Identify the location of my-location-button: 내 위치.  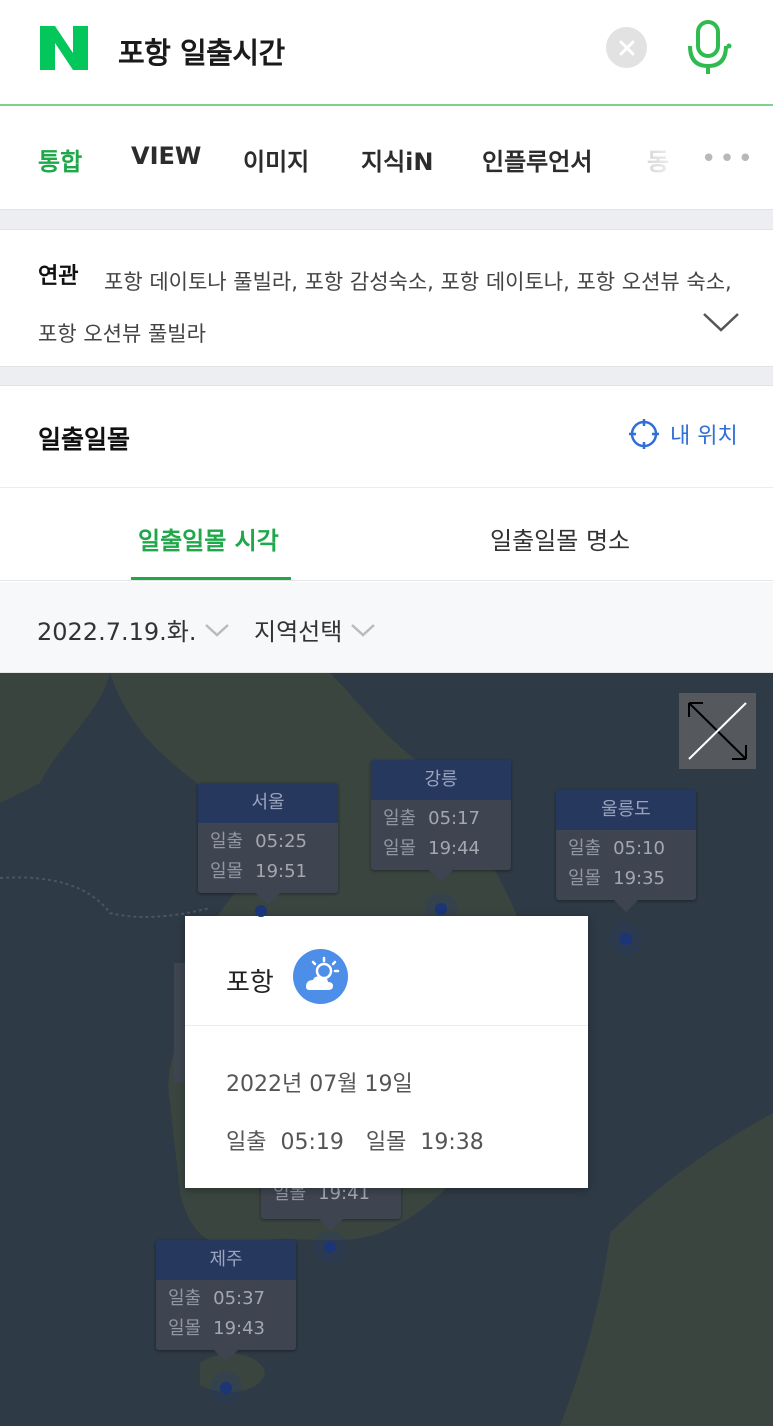
(683, 434).